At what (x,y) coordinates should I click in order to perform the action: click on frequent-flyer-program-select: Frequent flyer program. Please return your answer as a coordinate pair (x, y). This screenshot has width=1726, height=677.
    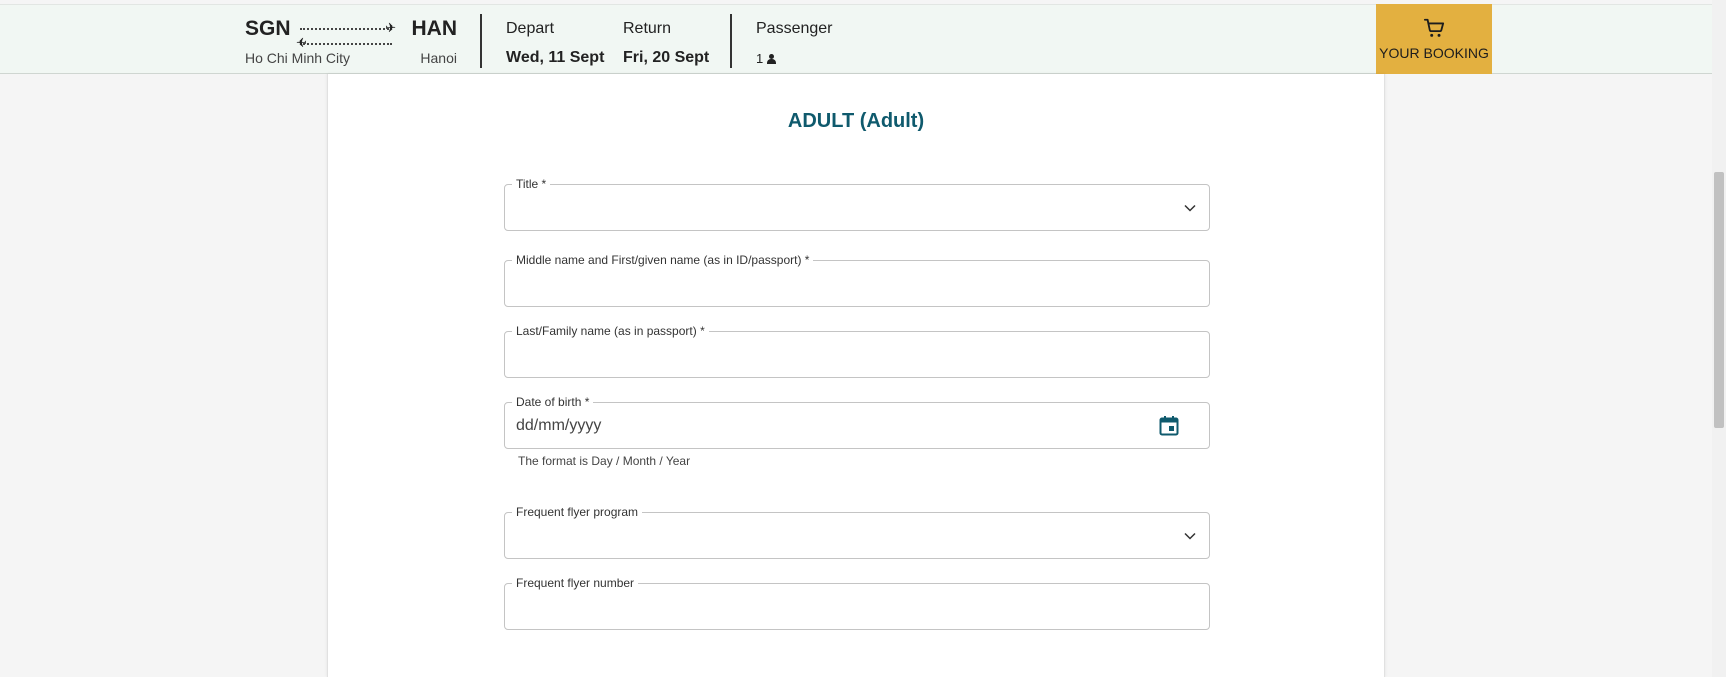
    Looking at the image, I should click on (857, 532).